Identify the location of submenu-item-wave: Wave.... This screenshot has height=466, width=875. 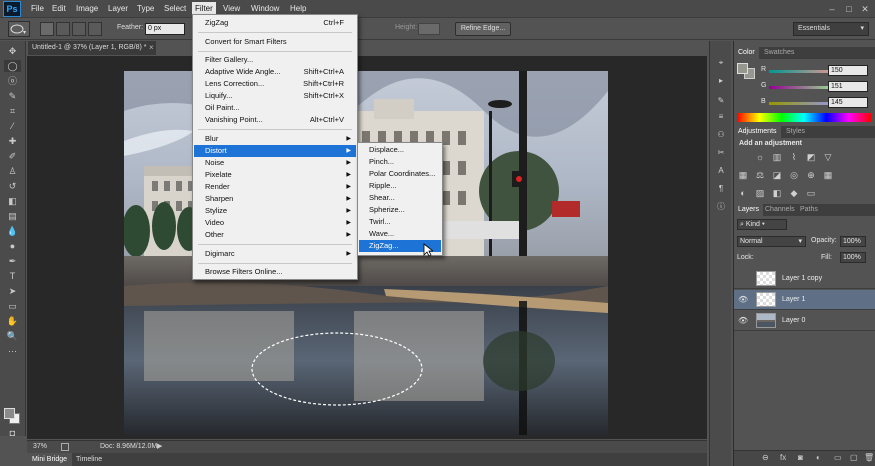
(400, 234).